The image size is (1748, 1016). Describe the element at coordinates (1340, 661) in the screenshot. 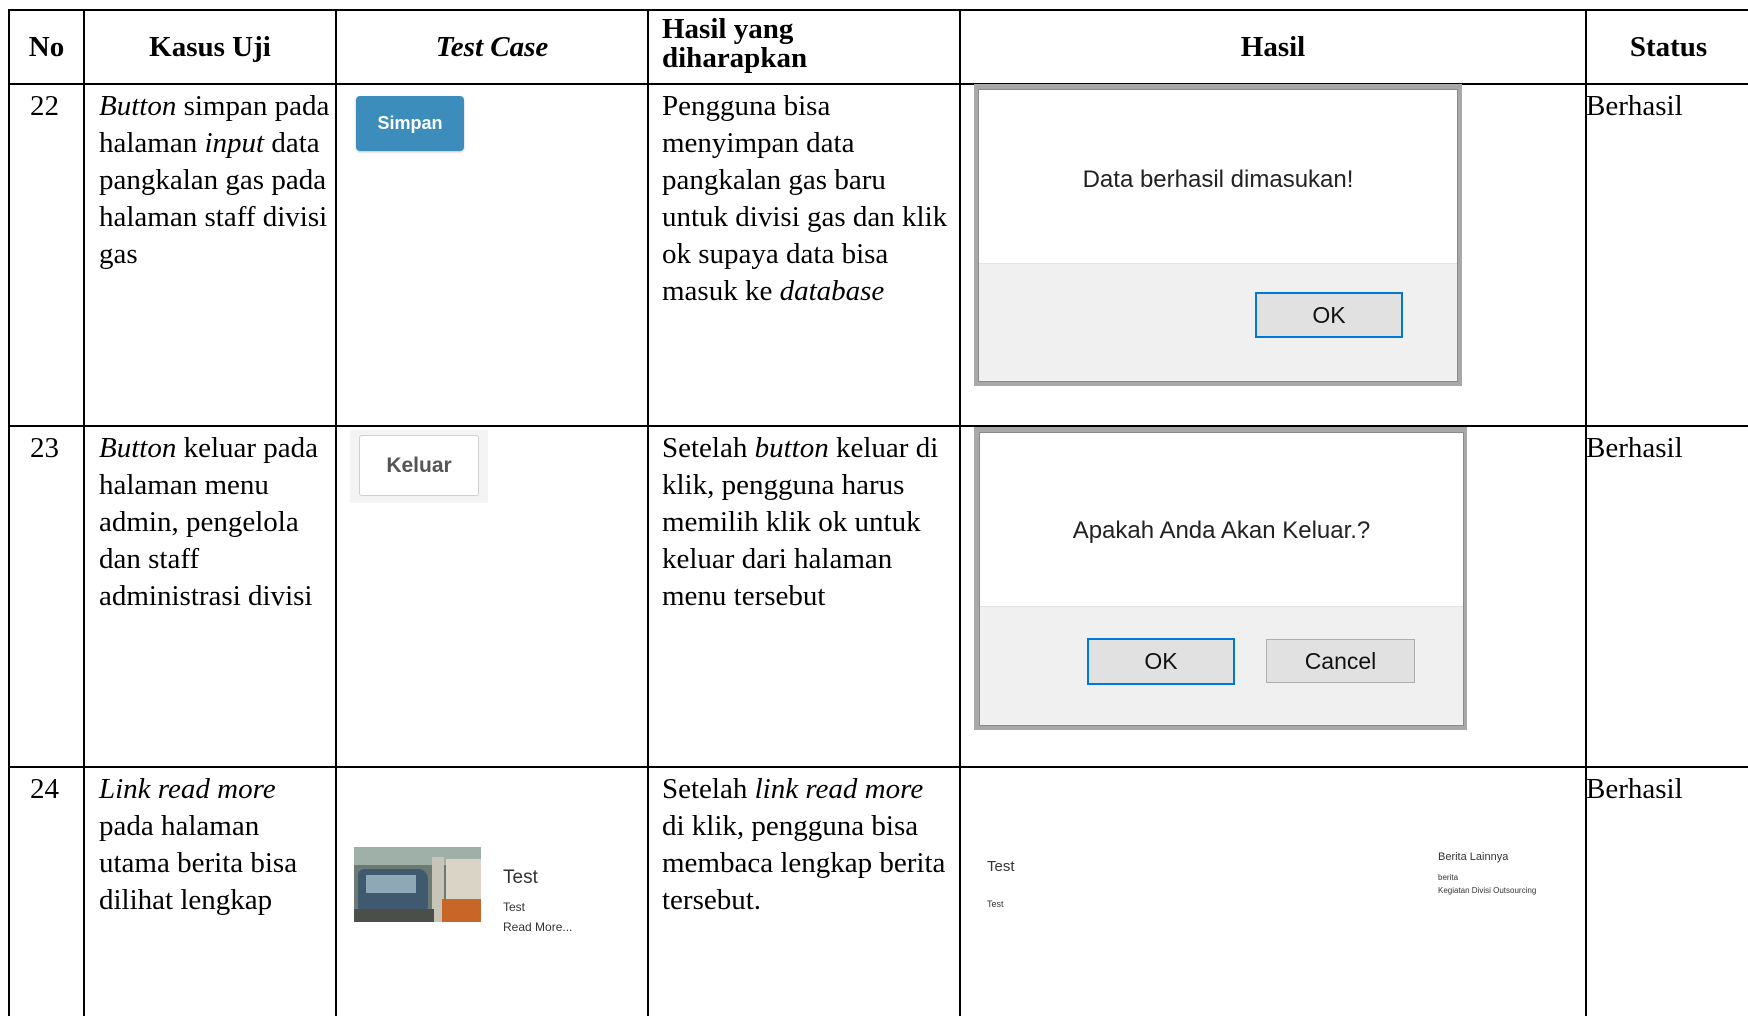

I see `dialog-cancel-button: Cancel` at that location.